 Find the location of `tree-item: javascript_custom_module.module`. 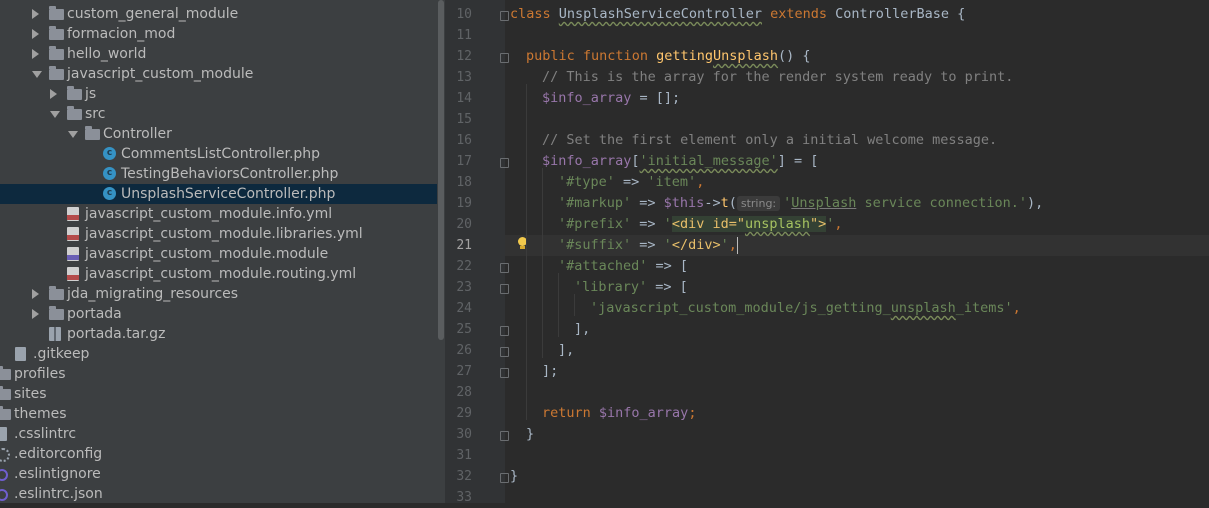

tree-item: javascript_custom_module.module is located at coordinates (218, 254).